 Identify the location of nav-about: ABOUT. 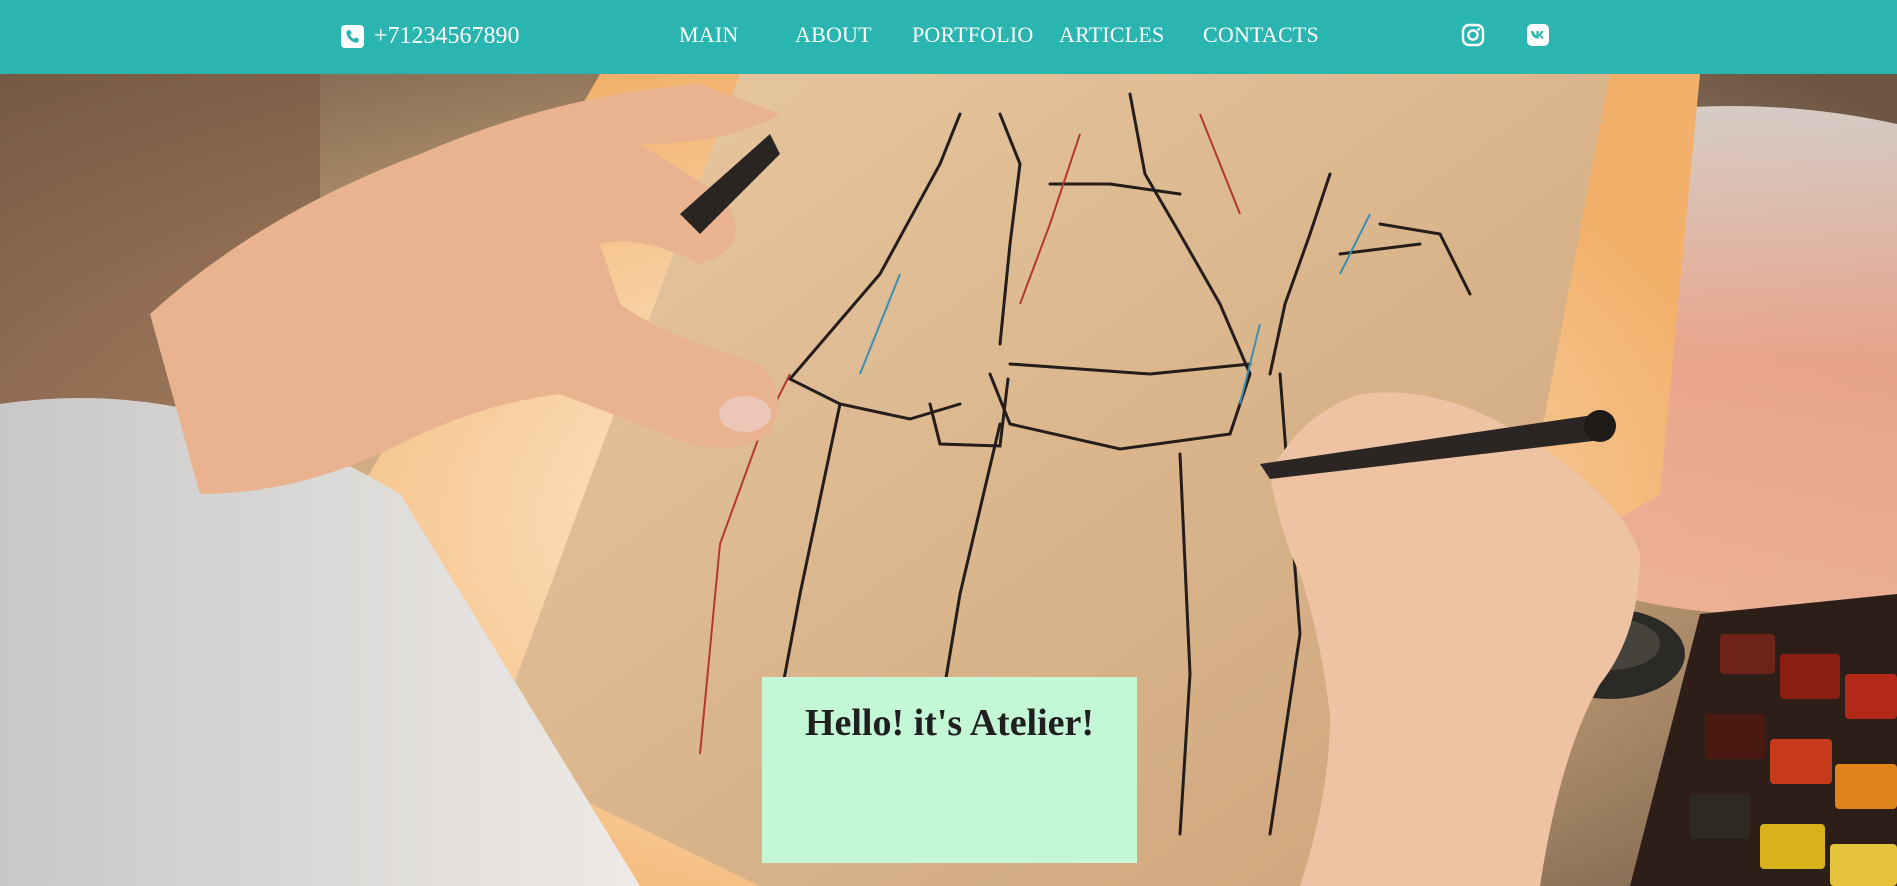
(833, 37).